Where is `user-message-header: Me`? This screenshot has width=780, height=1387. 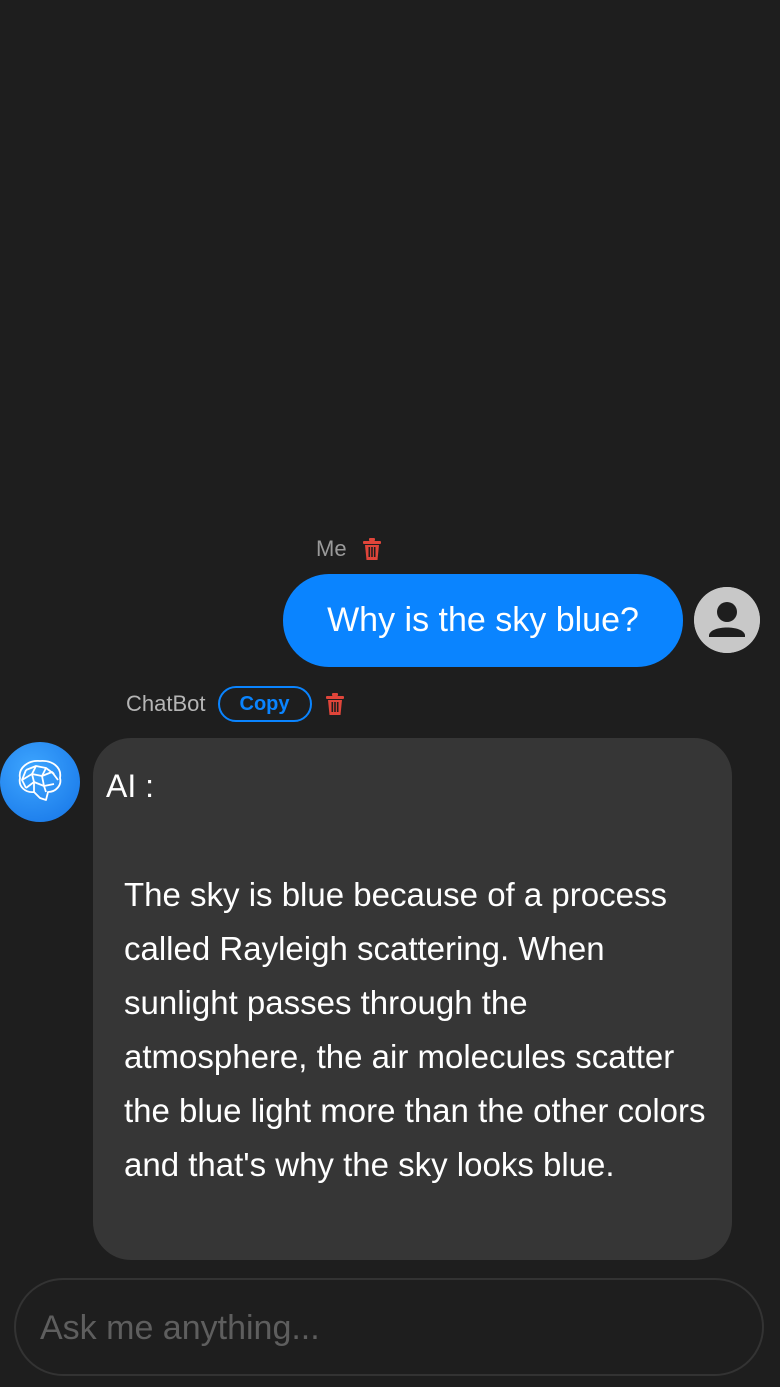 user-message-header: Me is located at coordinates (349, 549).